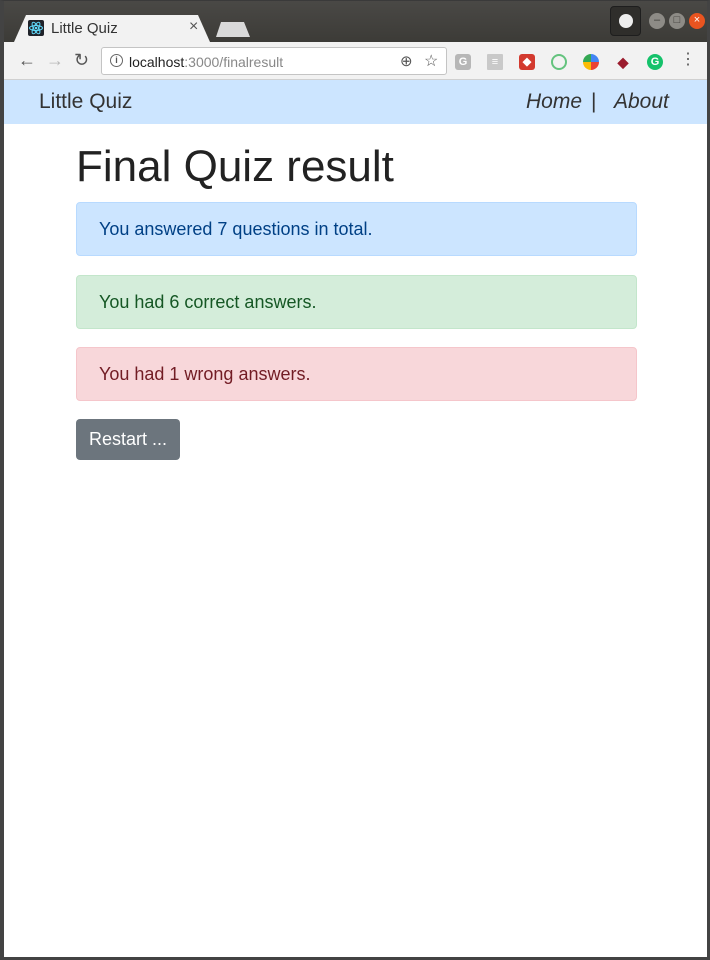 This screenshot has height=960, width=710. I want to click on extension-g-icon: G, so click(463, 62).